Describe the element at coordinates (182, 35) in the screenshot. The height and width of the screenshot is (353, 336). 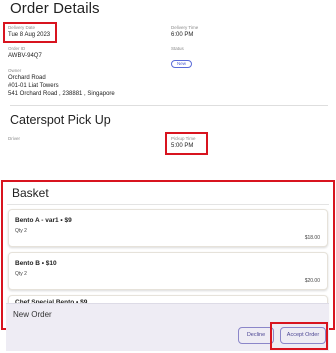
I see `delivery-time-value: 6:00 PM` at that location.